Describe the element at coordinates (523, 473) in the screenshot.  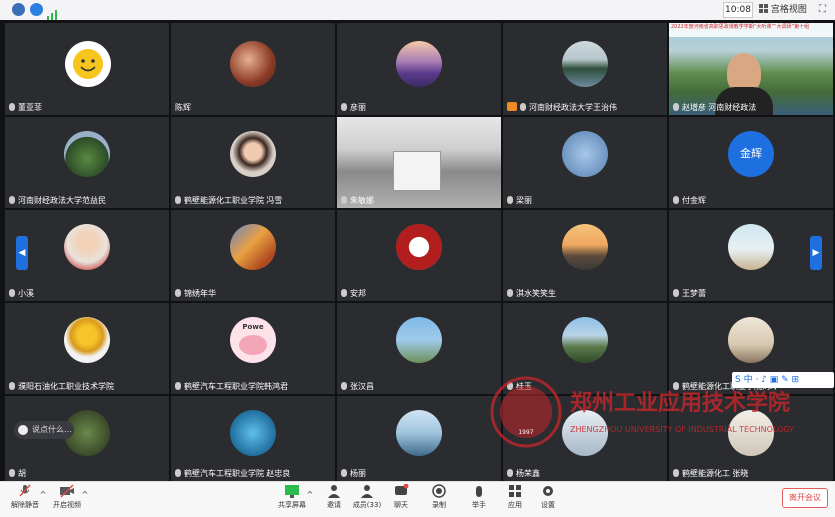
I see `participant-name: 杨荣鑫` at that location.